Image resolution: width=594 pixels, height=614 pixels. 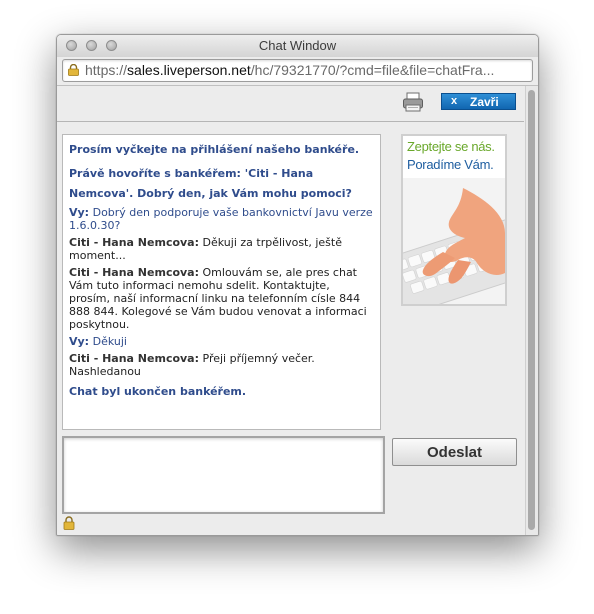 I want to click on window-title: Chat Window, so click(x=297, y=45).